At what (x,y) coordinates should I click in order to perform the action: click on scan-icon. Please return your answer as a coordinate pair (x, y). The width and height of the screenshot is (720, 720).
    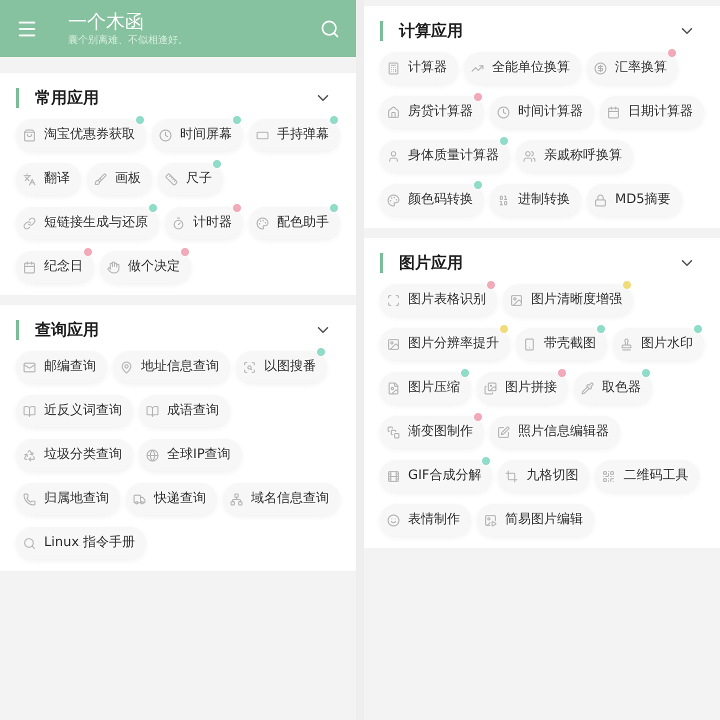
    Looking at the image, I should click on (393, 300).